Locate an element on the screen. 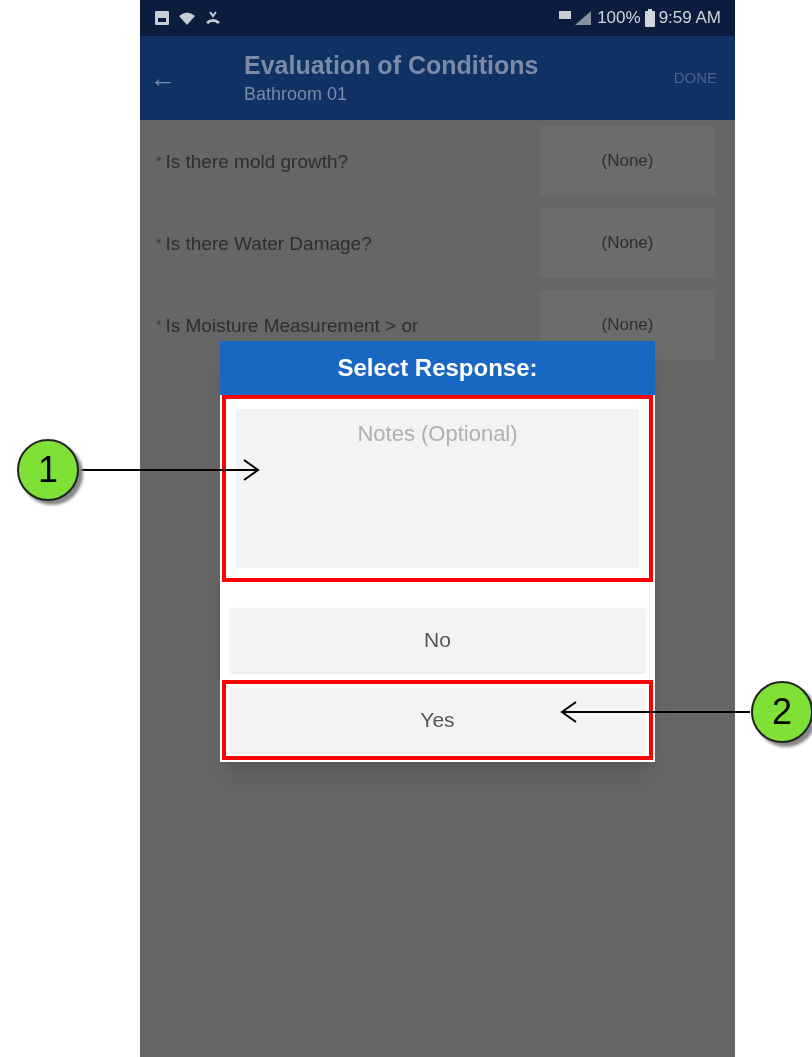 This screenshot has width=812, height=1057. signal-icon is located at coordinates (576, 18).